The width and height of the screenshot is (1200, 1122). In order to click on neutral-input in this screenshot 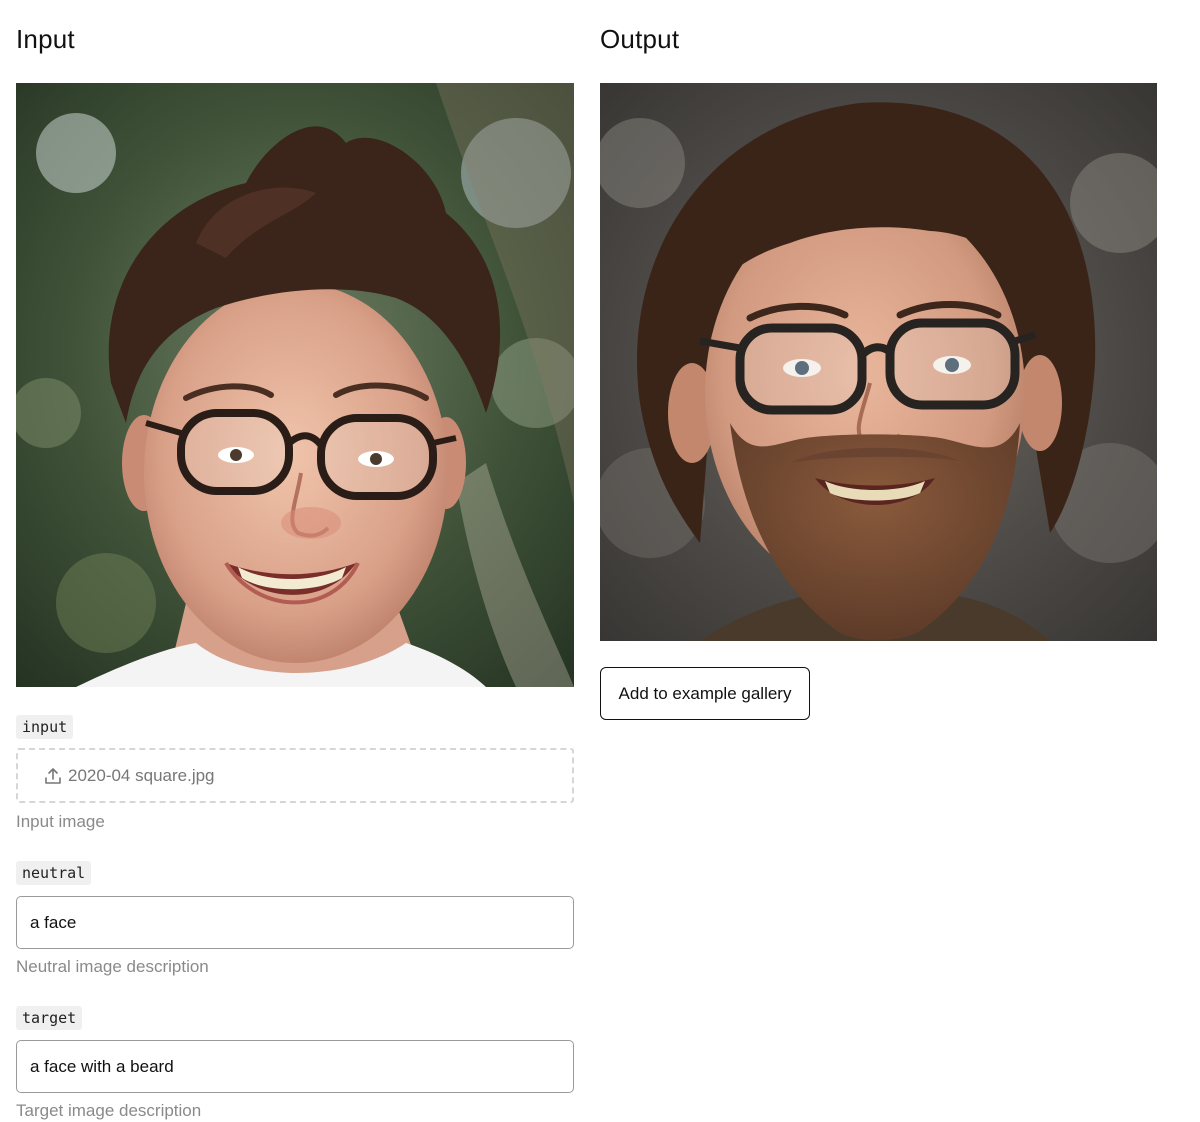, I will do `click(295, 922)`.